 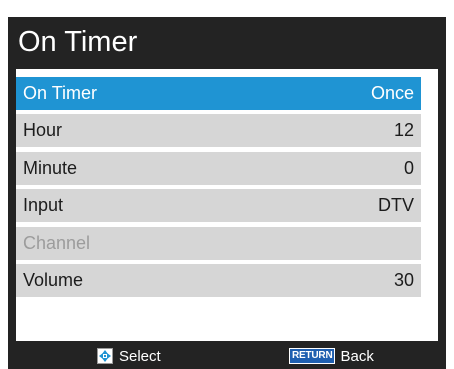 What do you see at coordinates (43, 130) in the screenshot?
I see `row-label: Hour` at bounding box center [43, 130].